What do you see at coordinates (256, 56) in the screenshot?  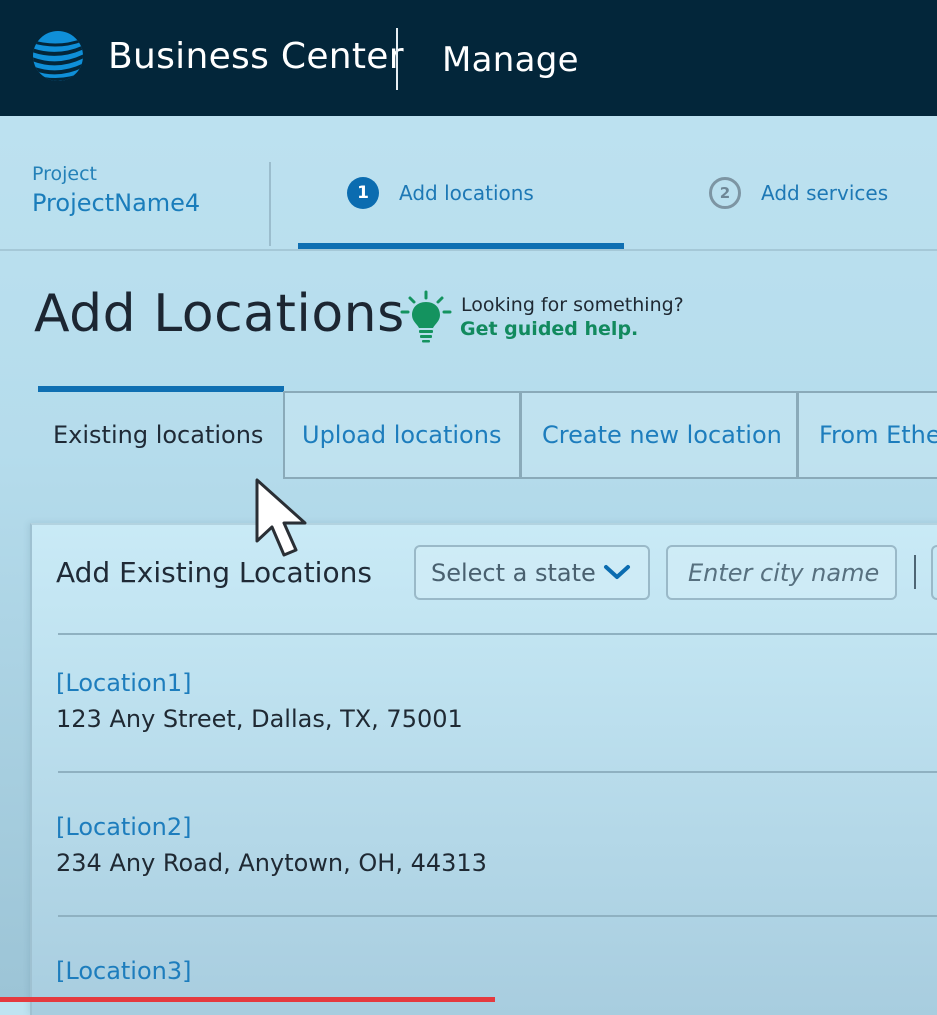 I see `brand-name: Business Center` at bounding box center [256, 56].